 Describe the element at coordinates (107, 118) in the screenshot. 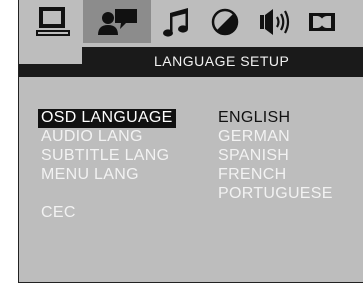

I see `menu-item-osd-language: OSD LANGUAGE` at that location.